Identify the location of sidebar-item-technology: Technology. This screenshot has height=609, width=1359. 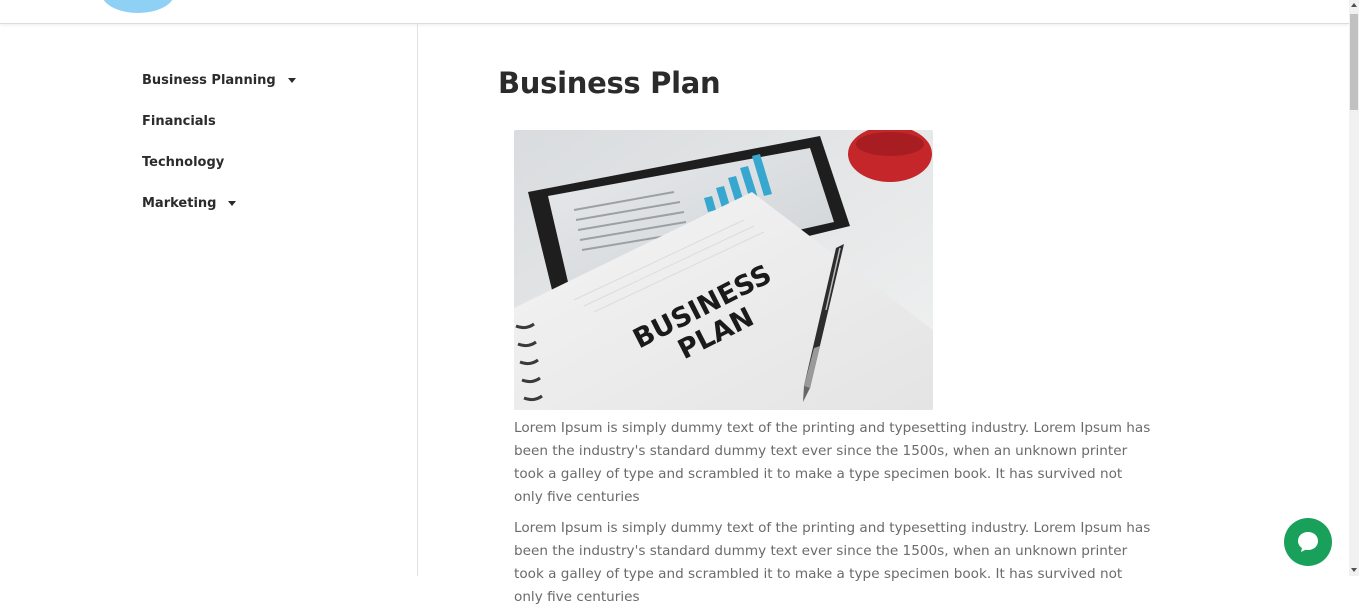
(183, 162).